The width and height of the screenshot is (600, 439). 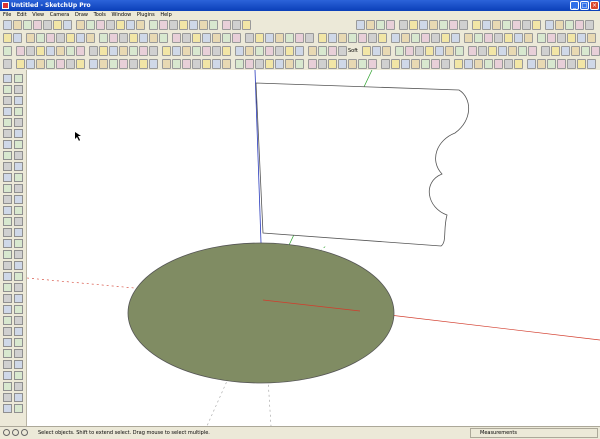 What do you see at coordinates (15, 432) in the screenshot?
I see `credits-icon` at bounding box center [15, 432].